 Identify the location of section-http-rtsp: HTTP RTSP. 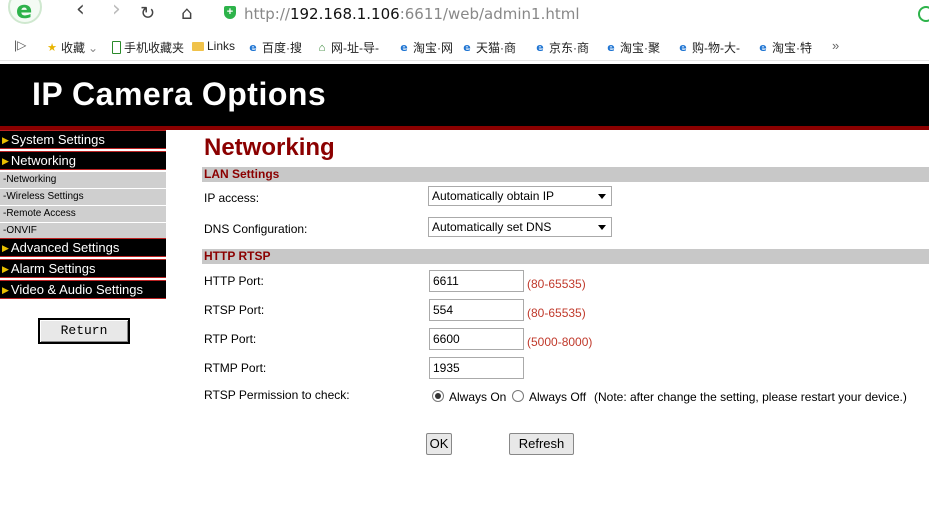
(565, 256).